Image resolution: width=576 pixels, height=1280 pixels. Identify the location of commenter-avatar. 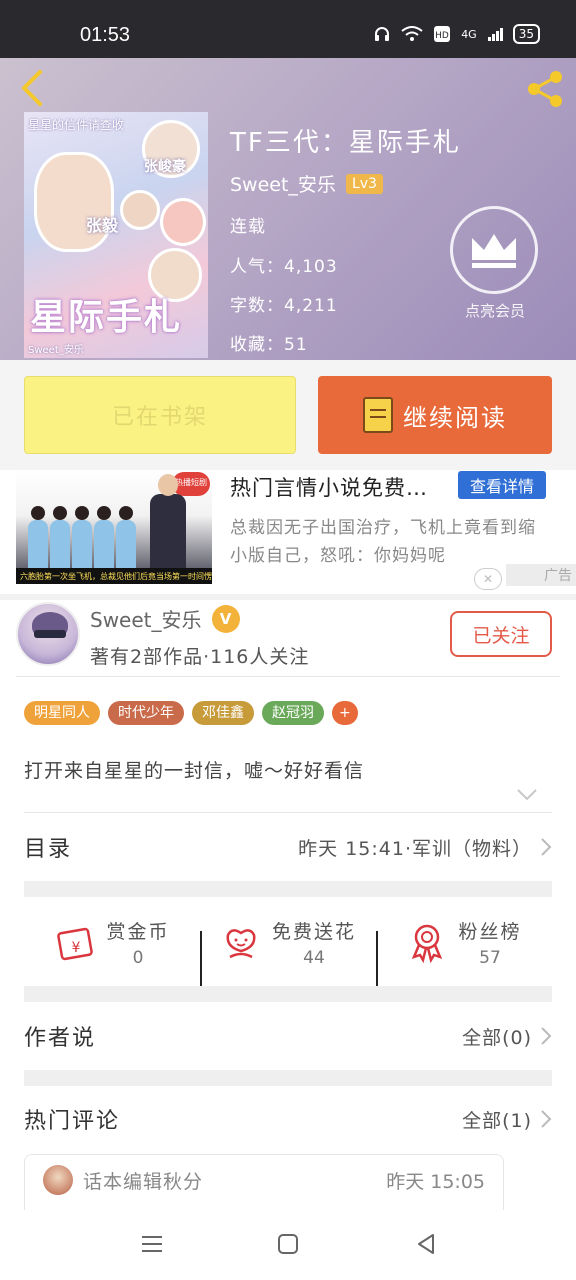
(58, 1180).